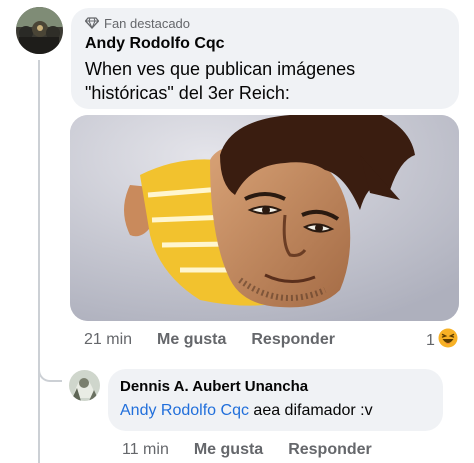  I want to click on reply-text-body: aea difamador :v, so click(310, 410).